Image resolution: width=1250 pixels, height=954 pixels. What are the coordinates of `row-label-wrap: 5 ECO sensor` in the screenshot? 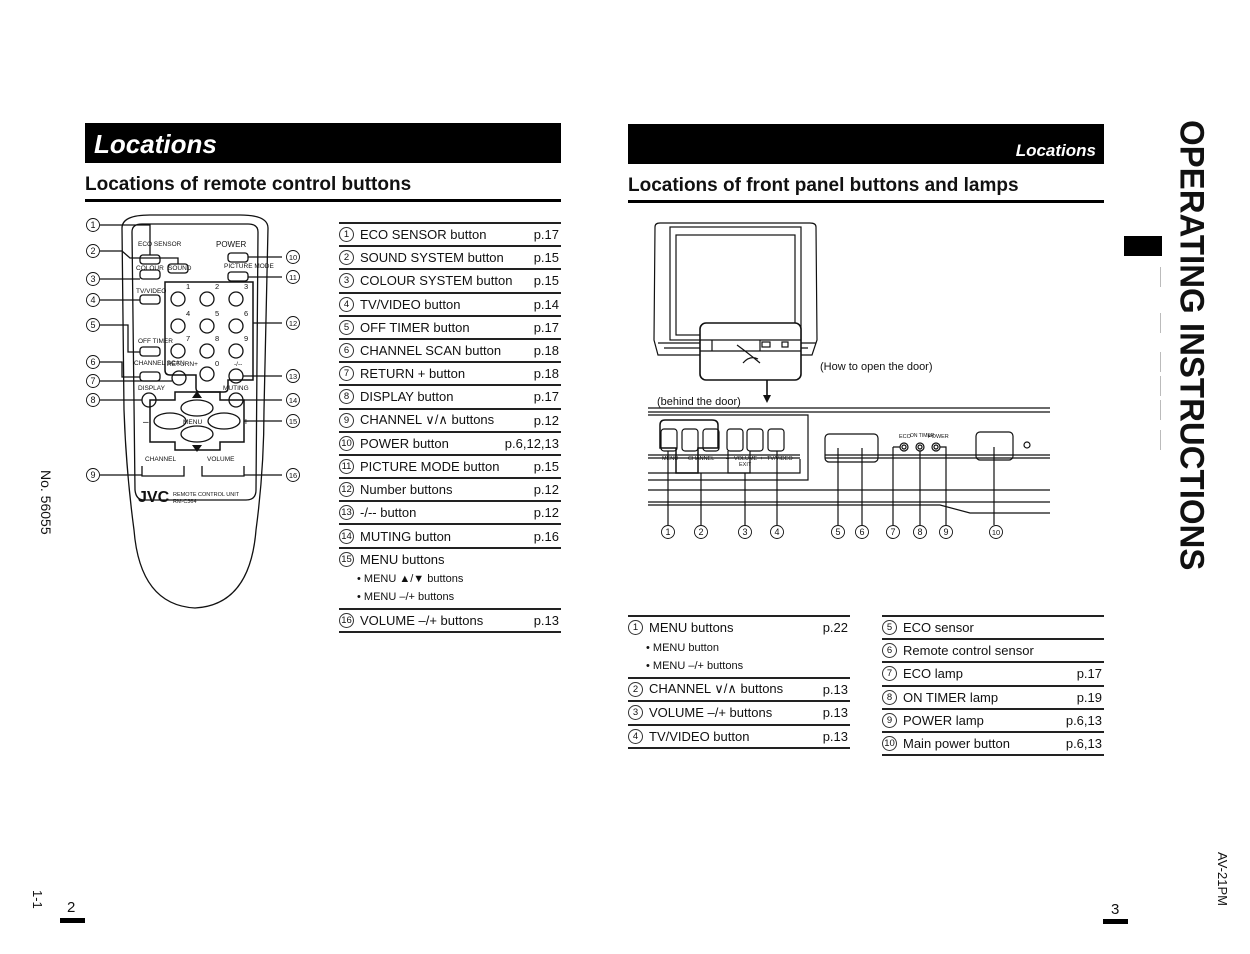 It's located at (928, 628).